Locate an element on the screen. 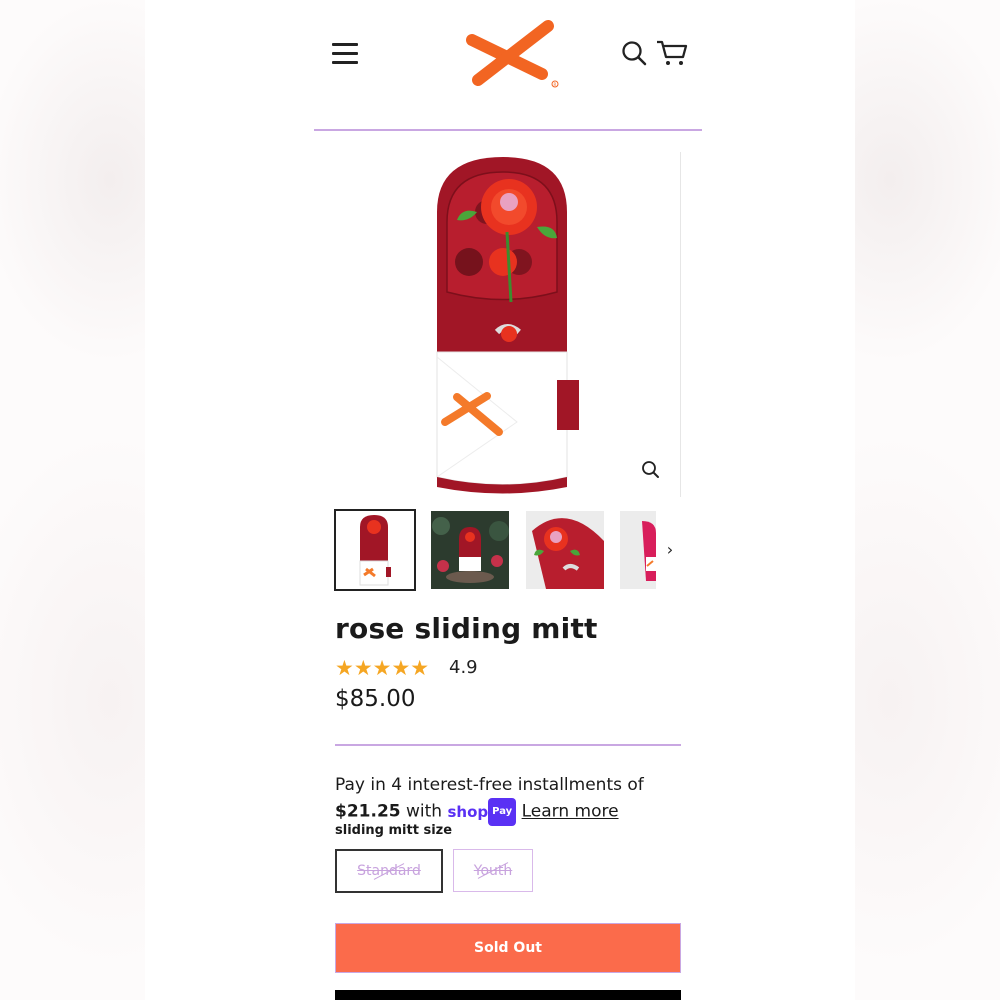 This screenshot has width=1000, height=1000. shop-word: shop is located at coordinates (468, 811).